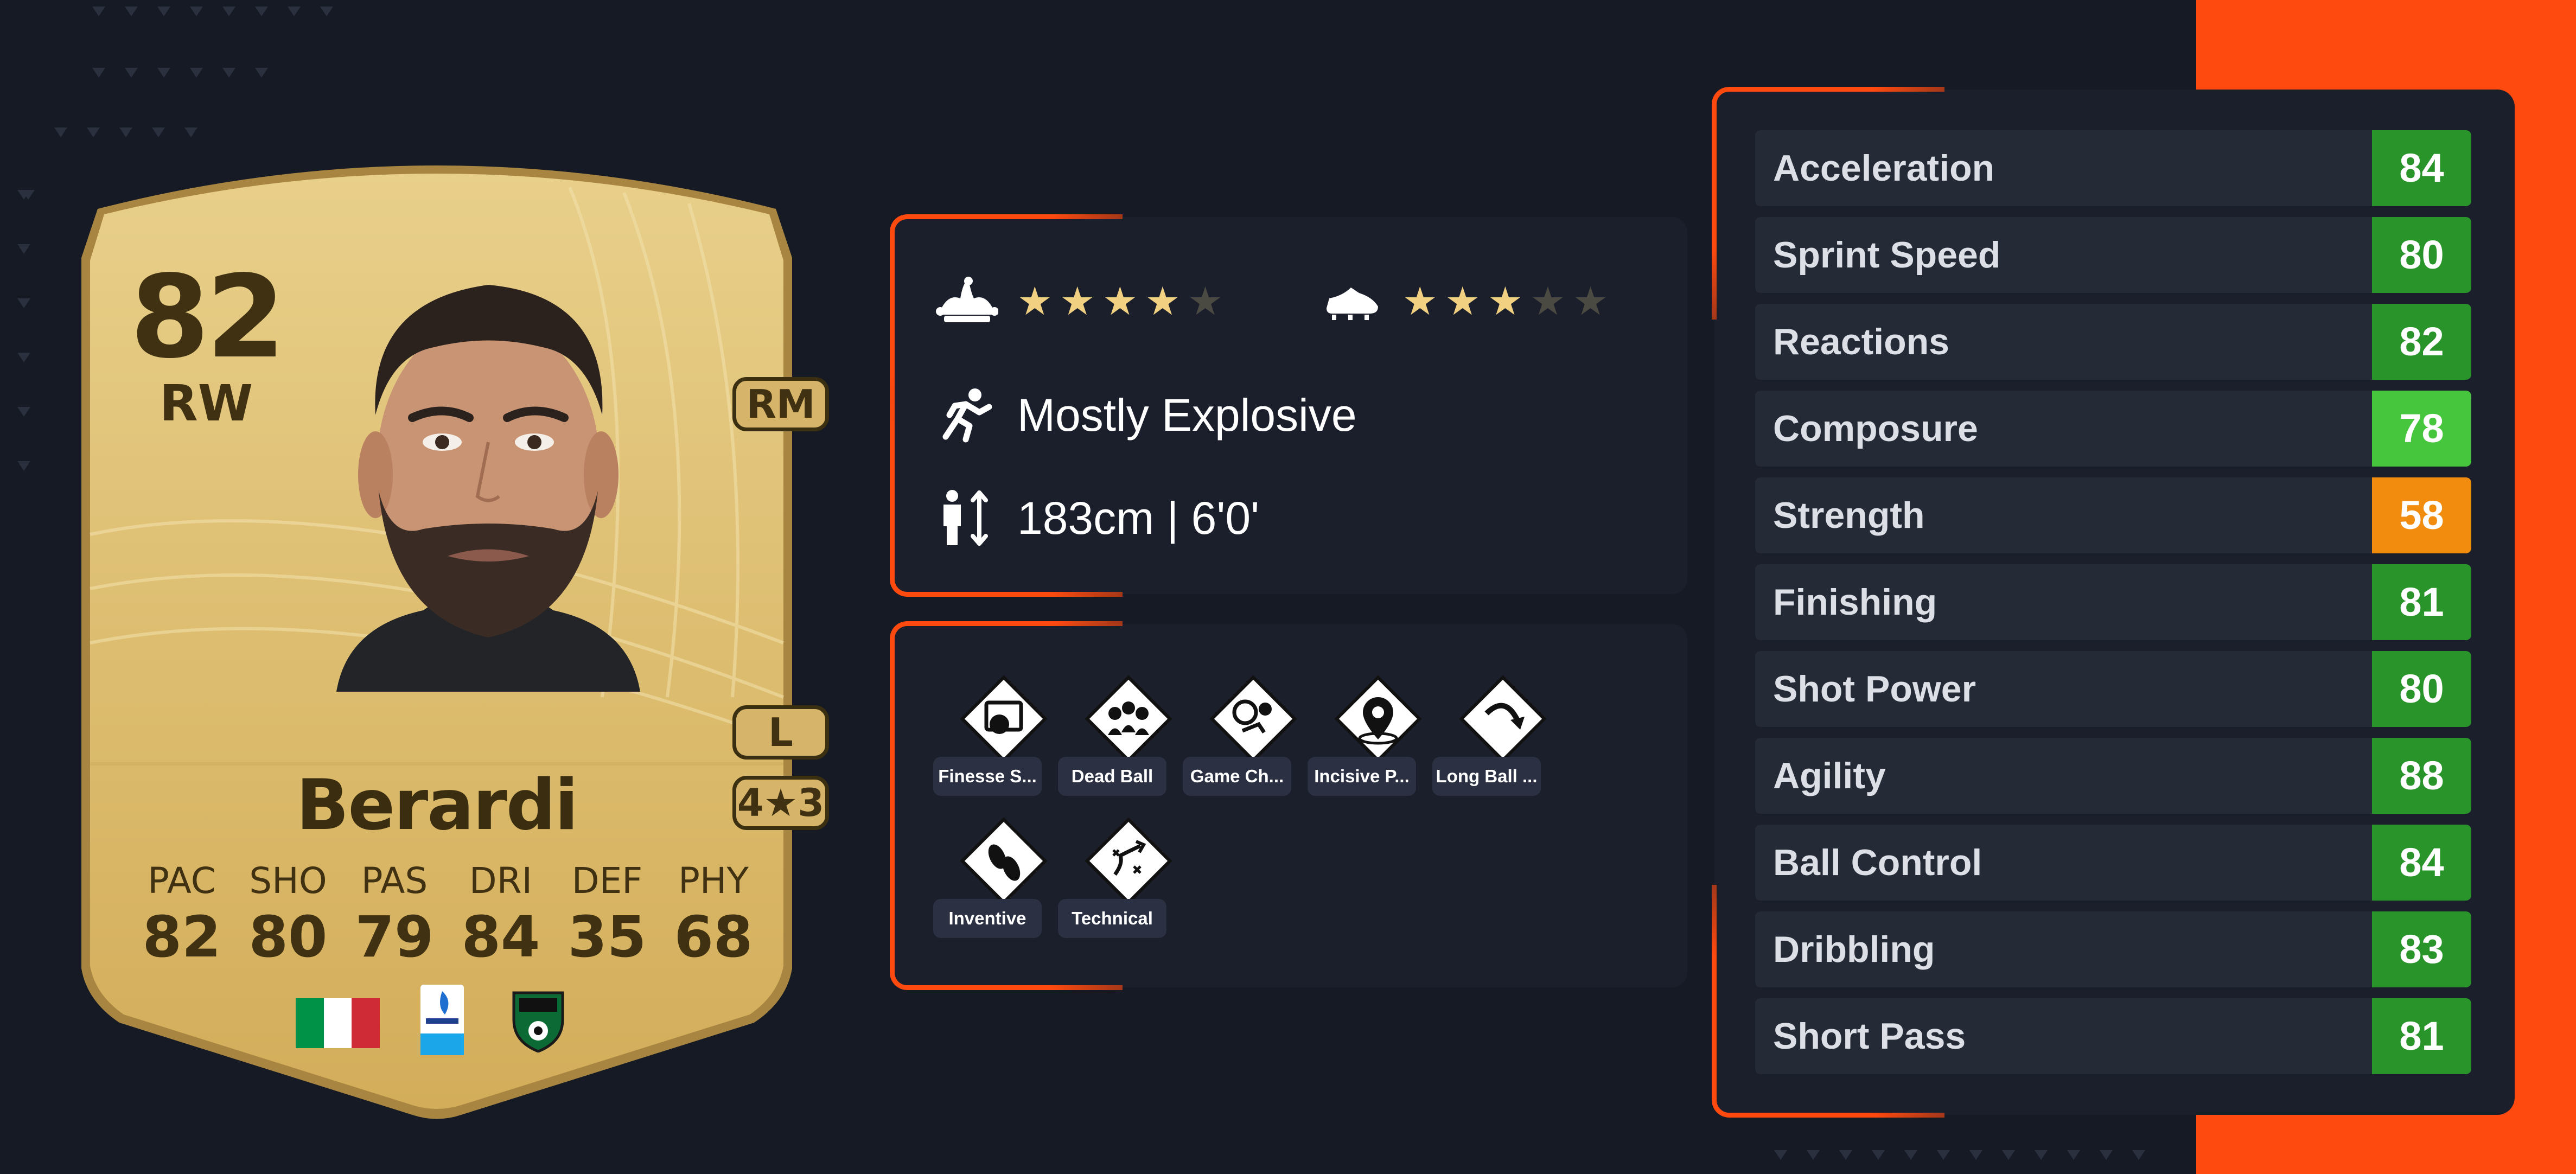 The image size is (2576, 1174). I want to click on stat-label: DRI, so click(501, 881).